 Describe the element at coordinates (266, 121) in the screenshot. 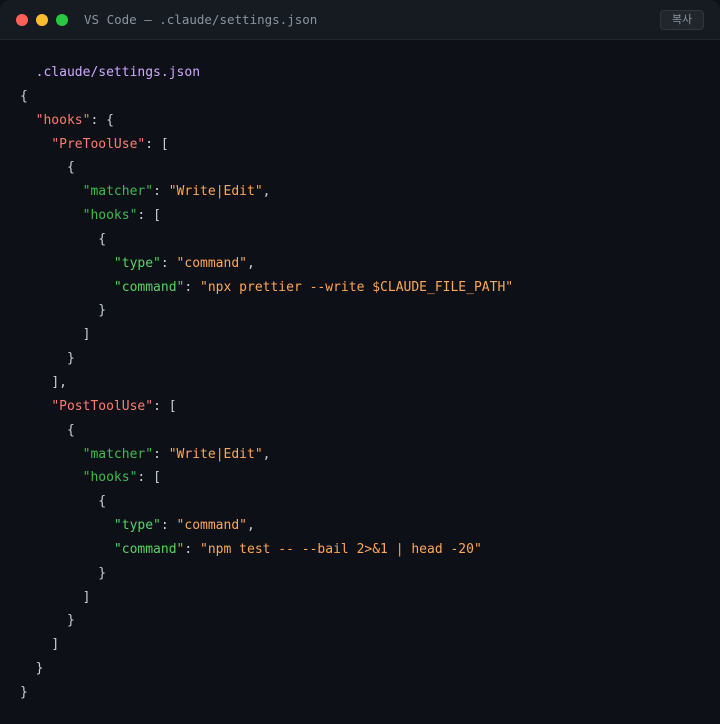

I see `code-line: "hooks": {` at that location.